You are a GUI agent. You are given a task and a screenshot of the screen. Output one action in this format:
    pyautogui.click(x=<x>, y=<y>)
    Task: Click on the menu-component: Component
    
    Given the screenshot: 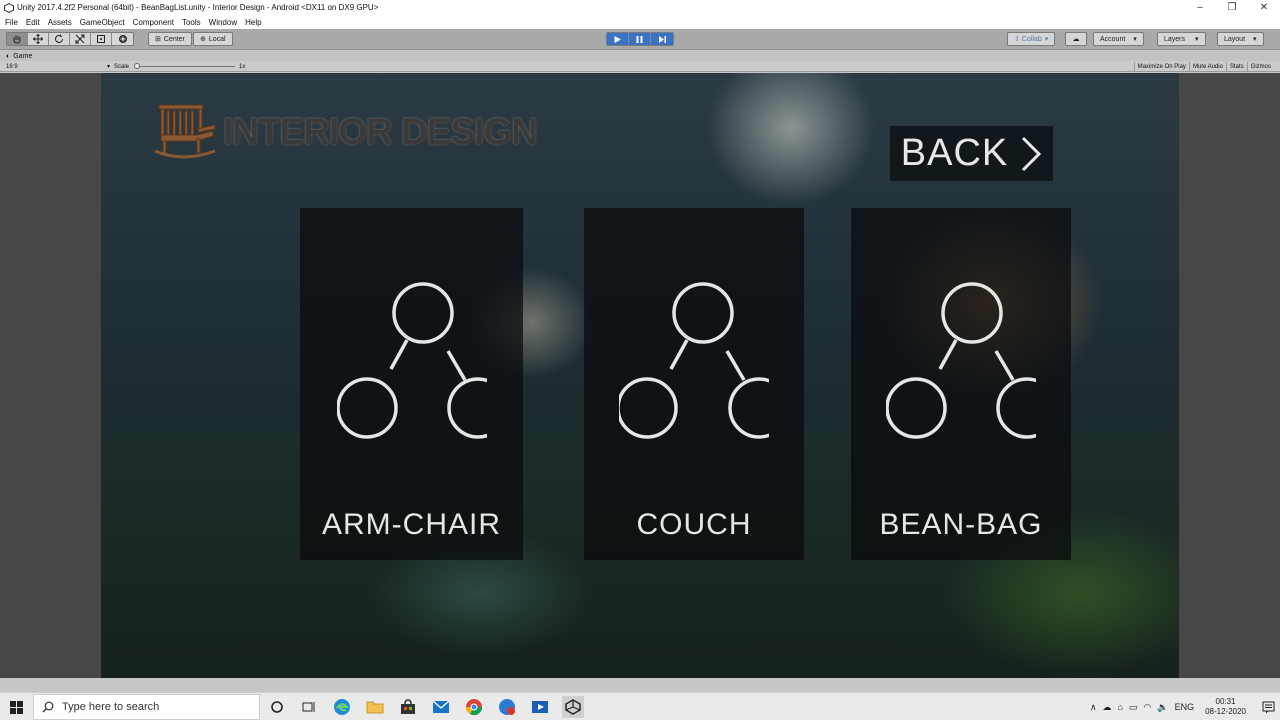 What is the action you would take?
    pyautogui.click(x=153, y=22)
    